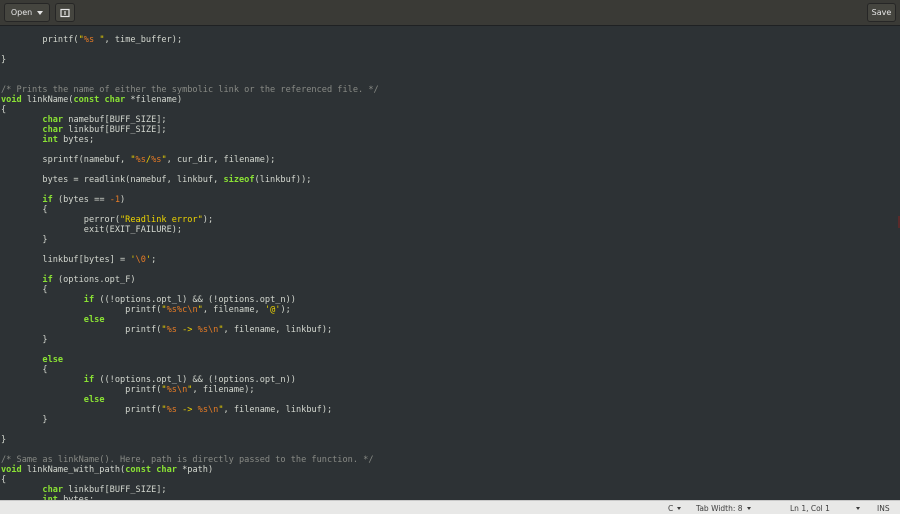  What do you see at coordinates (171, 330) in the screenshot?
I see `code-token: %s` at bounding box center [171, 330].